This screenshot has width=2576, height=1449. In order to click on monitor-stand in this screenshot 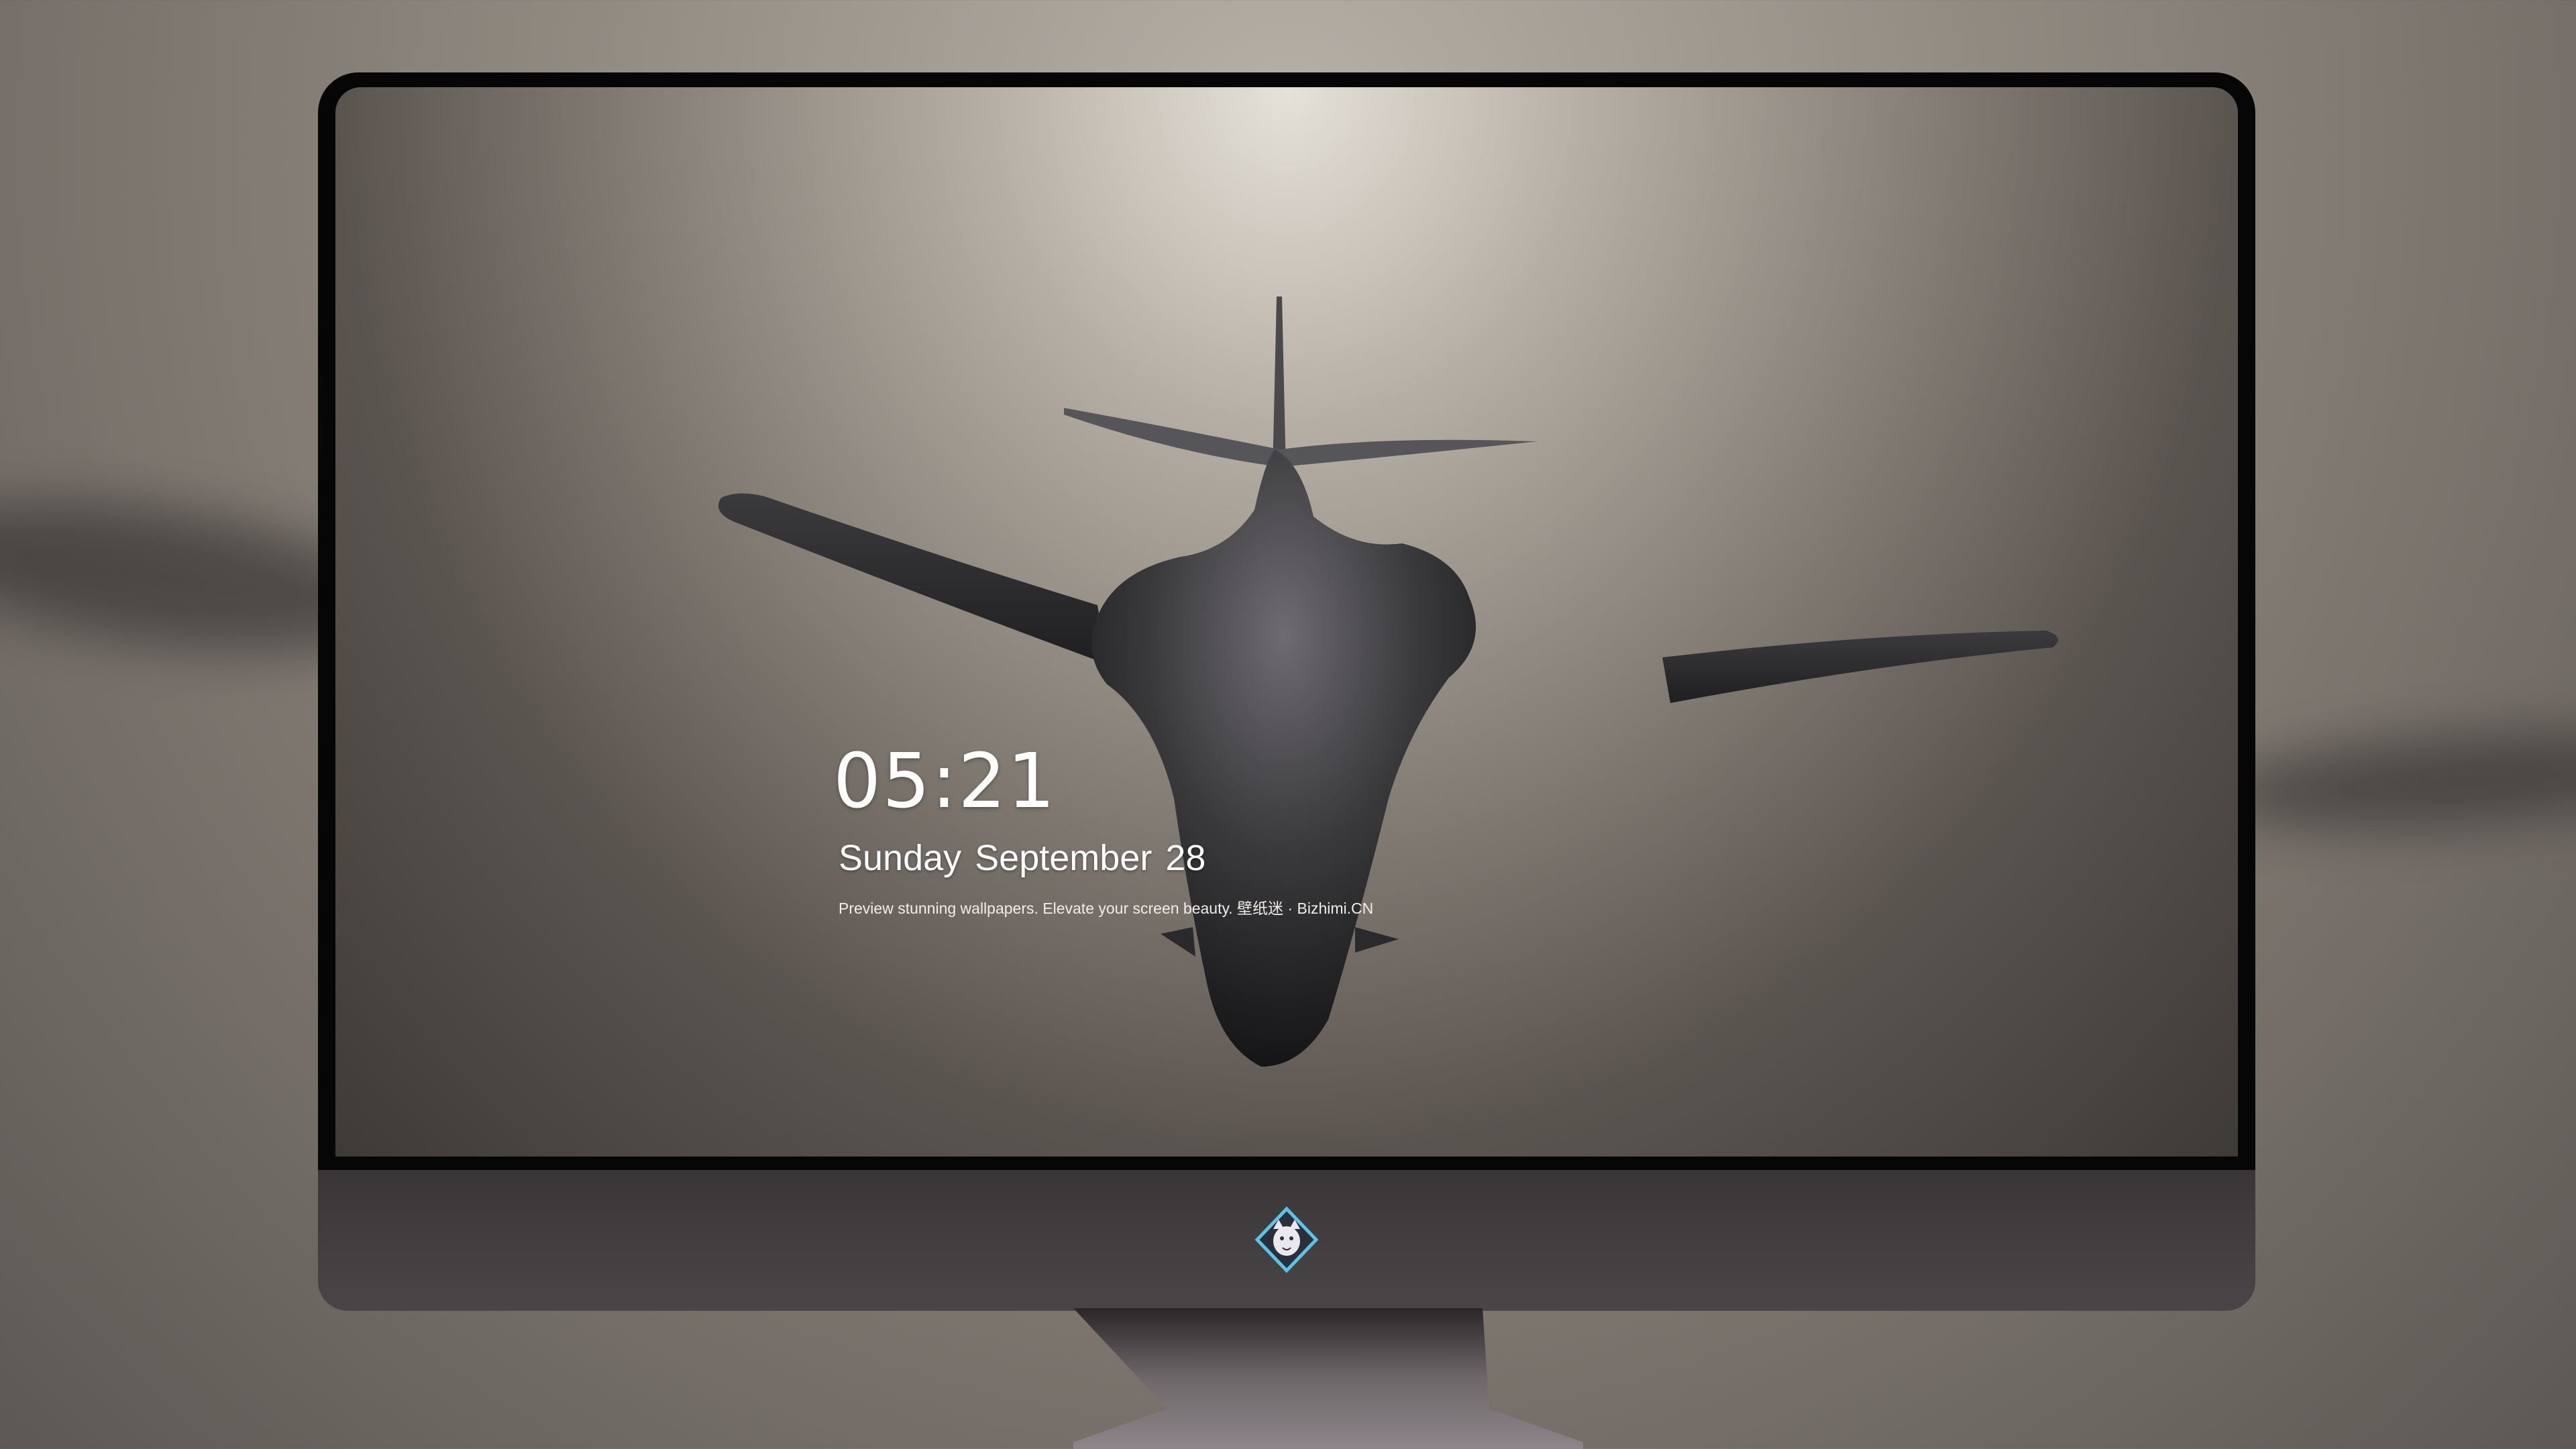, I will do `click(1328, 1378)`.